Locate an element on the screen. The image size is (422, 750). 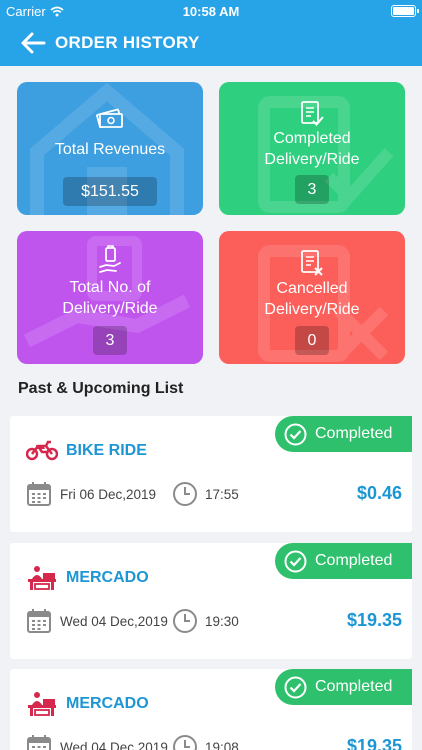
cash-icon is located at coordinates (109, 118).